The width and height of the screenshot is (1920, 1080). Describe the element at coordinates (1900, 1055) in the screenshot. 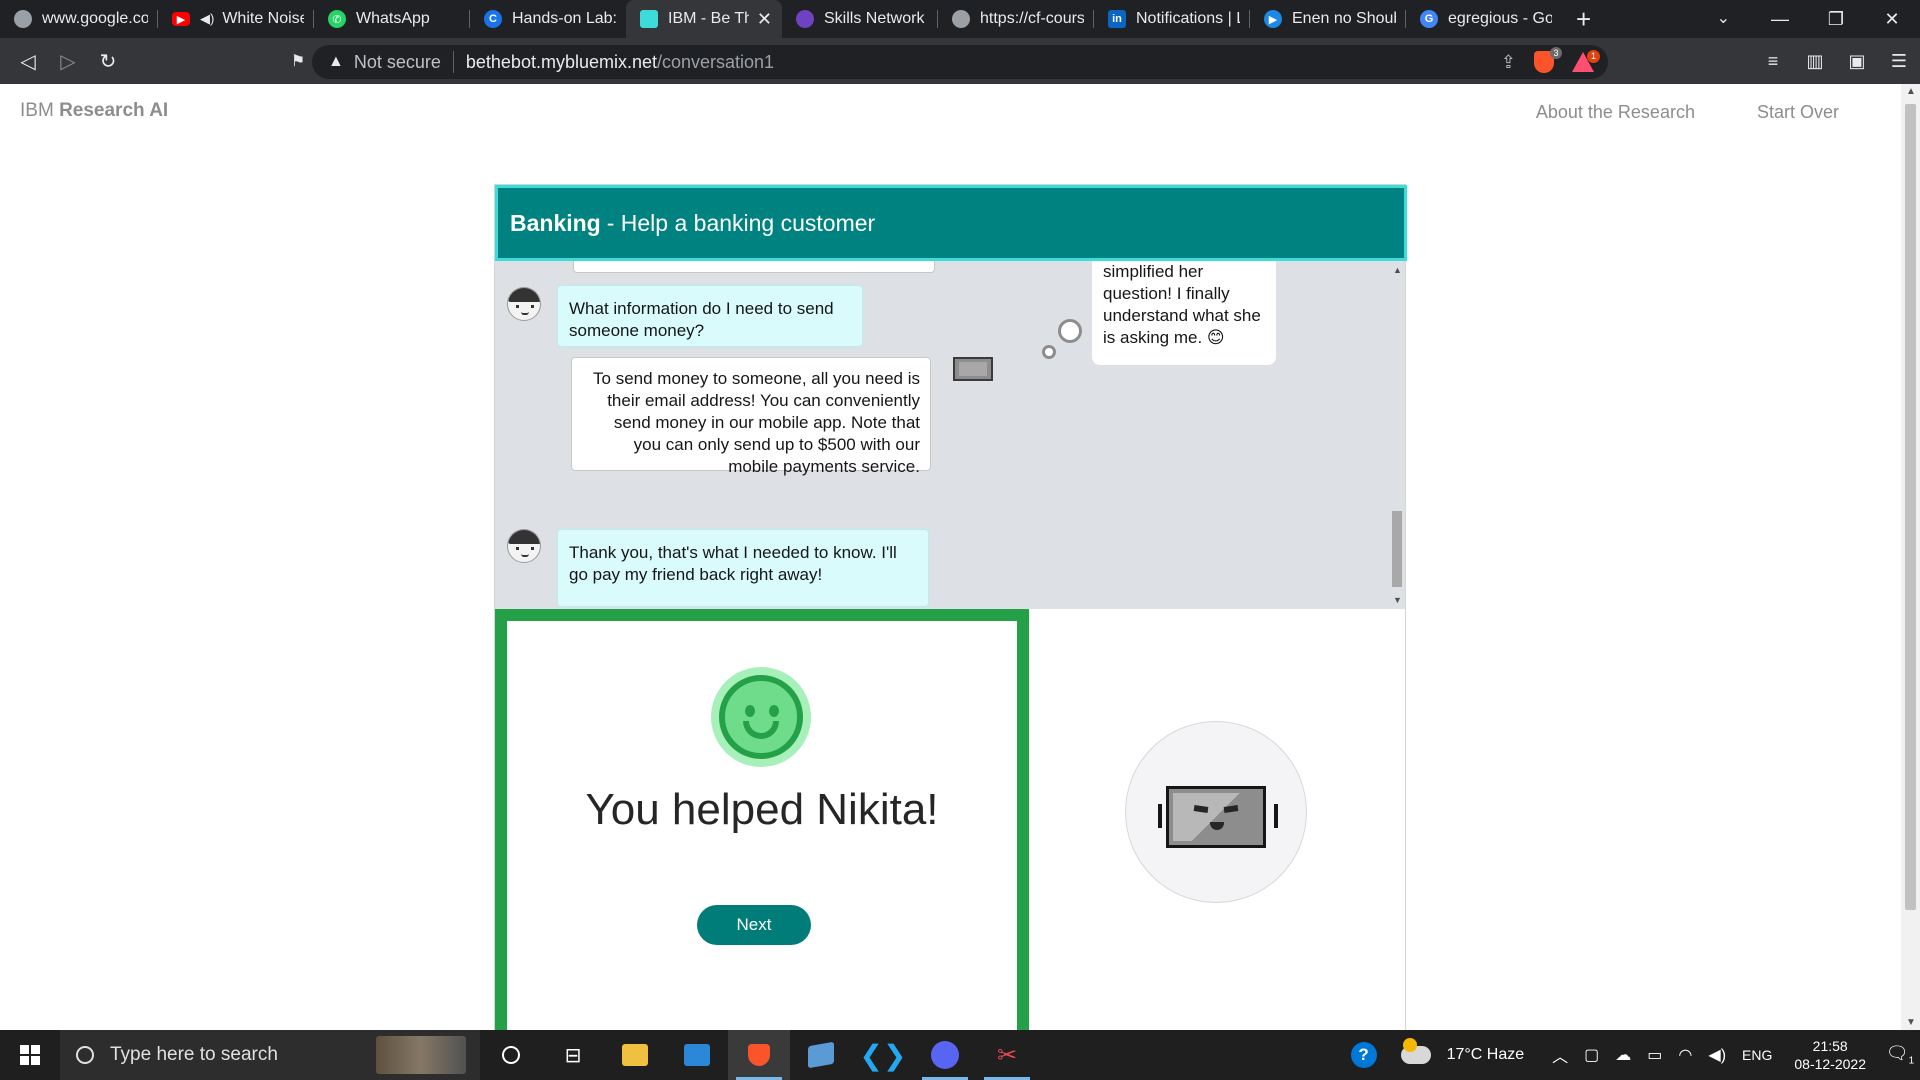

I see `notification-center-icon: 🗨1` at that location.